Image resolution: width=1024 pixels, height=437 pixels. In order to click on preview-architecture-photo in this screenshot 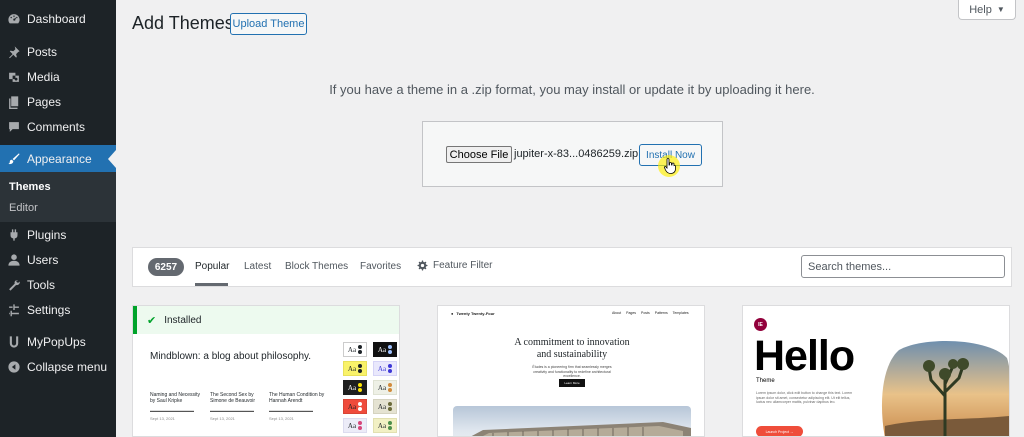, I will do `click(572, 421)`.